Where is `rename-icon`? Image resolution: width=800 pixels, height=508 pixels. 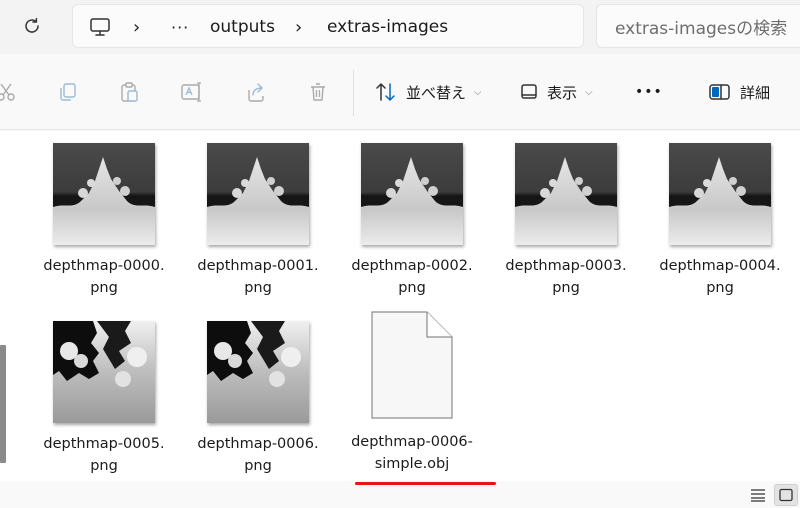 rename-icon is located at coordinates (191, 92).